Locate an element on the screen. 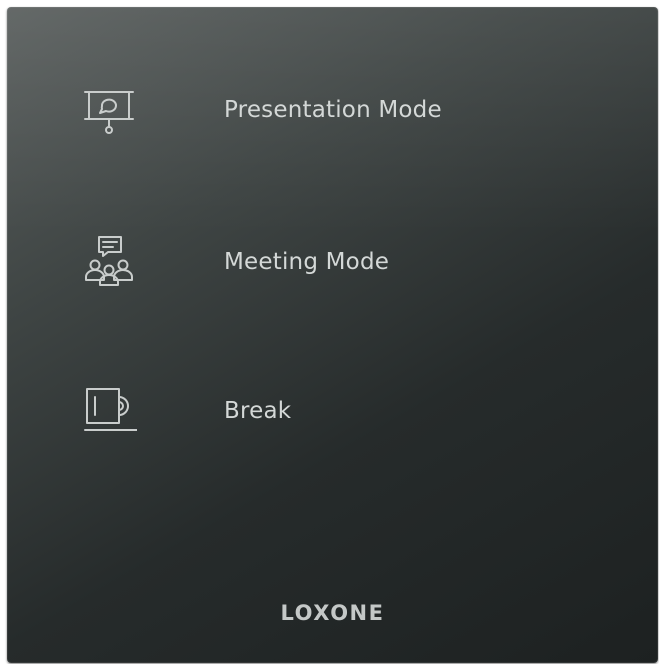 The width and height of the screenshot is (659, 664). meeting-group-icon is located at coordinates (109, 262).